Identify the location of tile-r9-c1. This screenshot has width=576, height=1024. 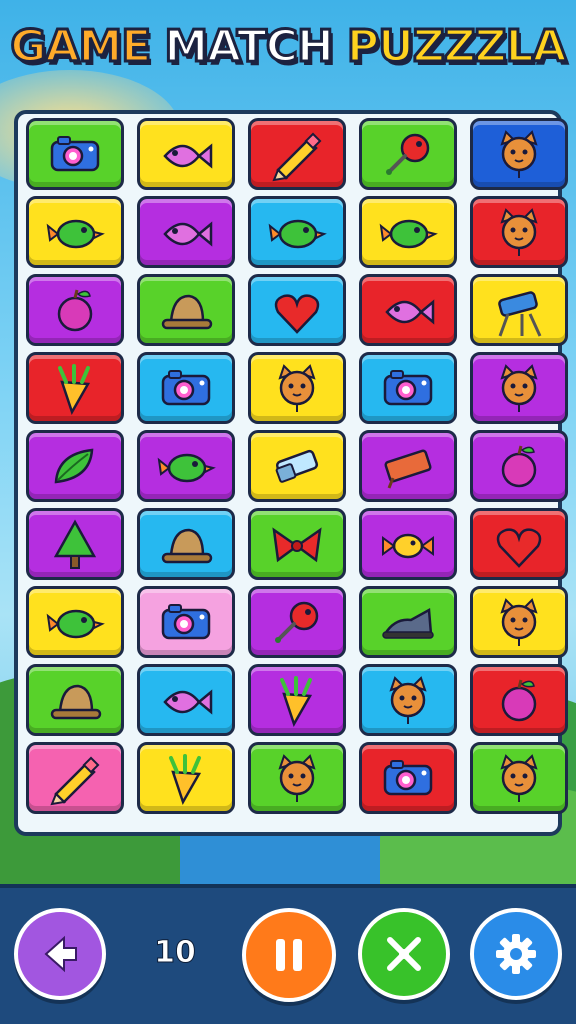
(75, 778).